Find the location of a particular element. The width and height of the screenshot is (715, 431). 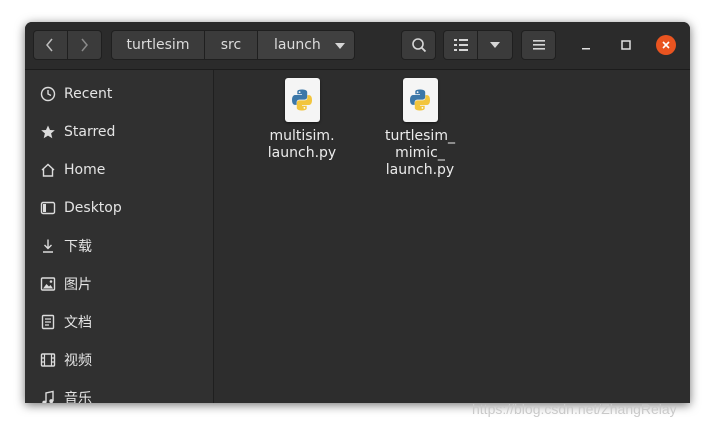

home-icon is located at coordinates (48, 170).